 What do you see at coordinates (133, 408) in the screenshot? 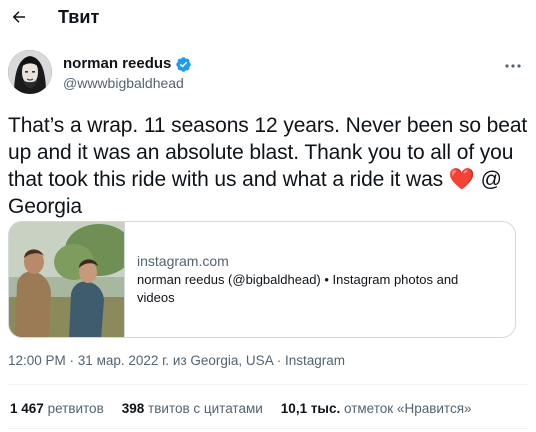
I see `quotes-count: 398` at bounding box center [133, 408].